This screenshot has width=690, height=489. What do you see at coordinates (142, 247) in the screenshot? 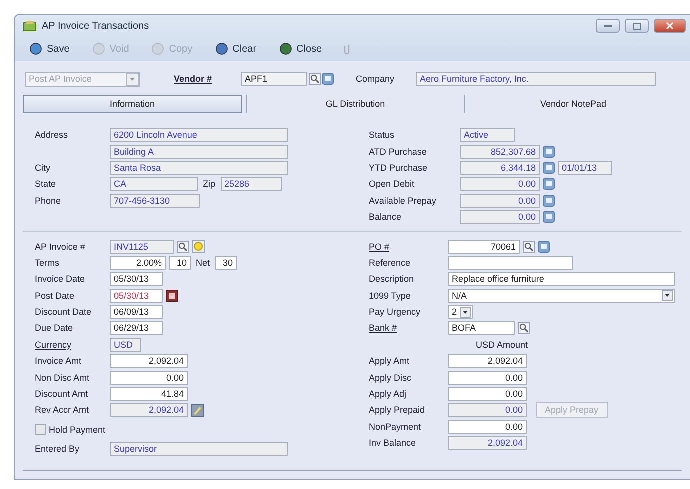
I see `text-field: INV1125` at bounding box center [142, 247].